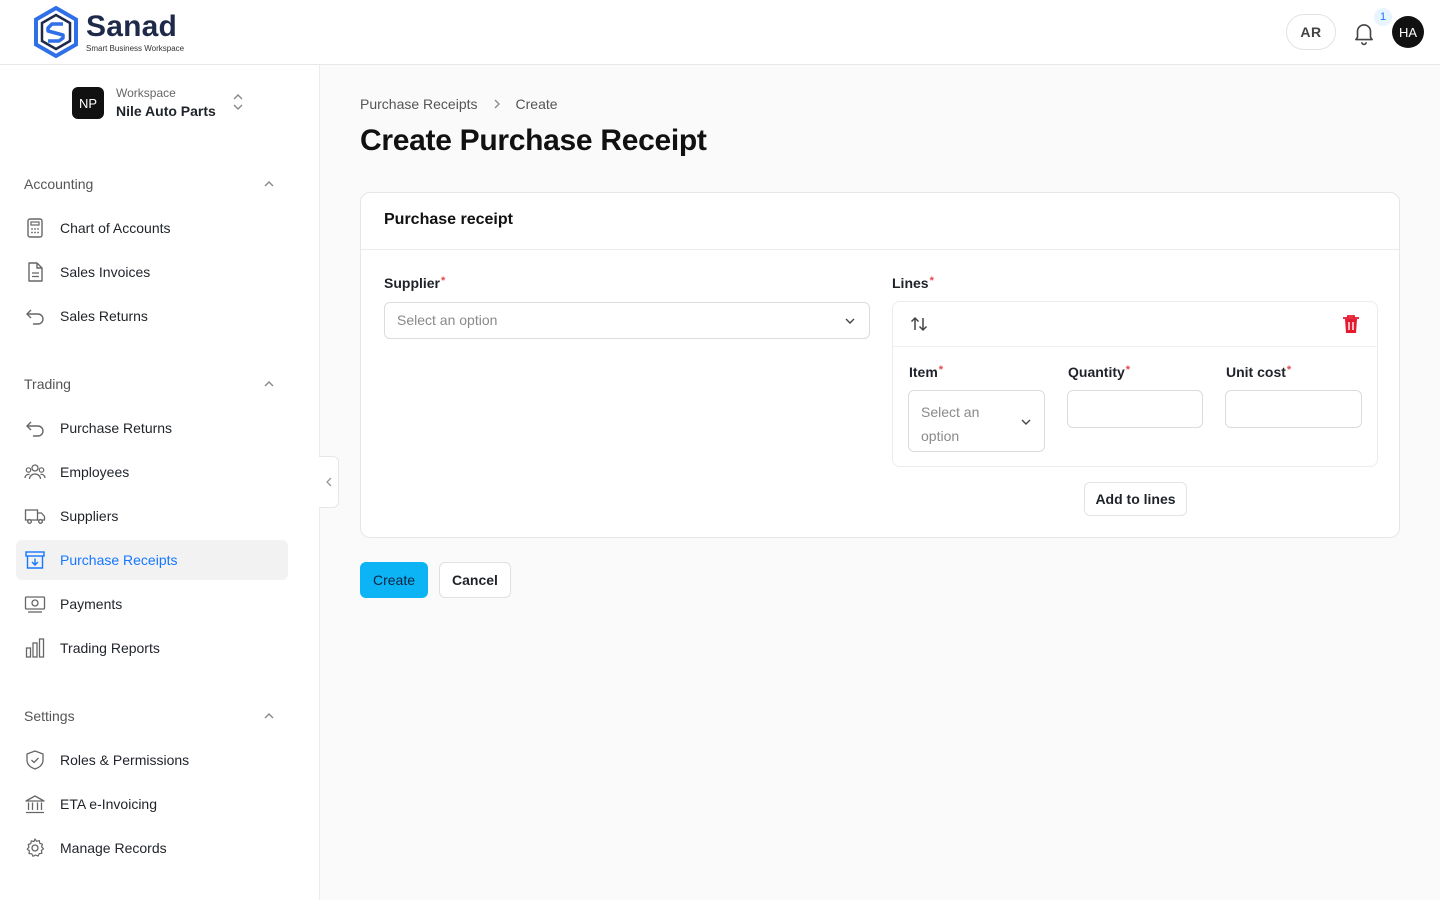 This screenshot has width=1440, height=900. What do you see at coordinates (105, 272) in the screenshot?
I see `sidebar-item-label: Sales Invoices` at bounding box center [105, 272].